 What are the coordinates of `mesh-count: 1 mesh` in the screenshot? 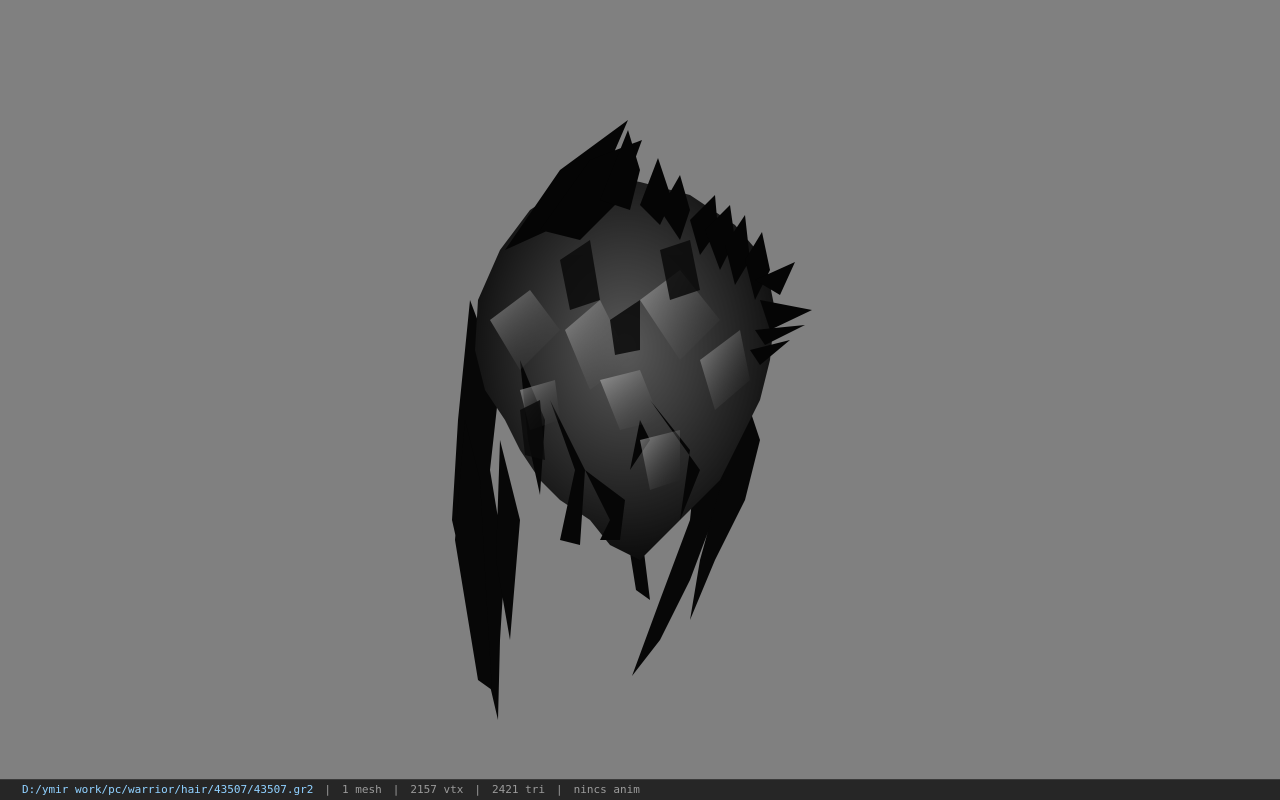 It's located at (362, 789).